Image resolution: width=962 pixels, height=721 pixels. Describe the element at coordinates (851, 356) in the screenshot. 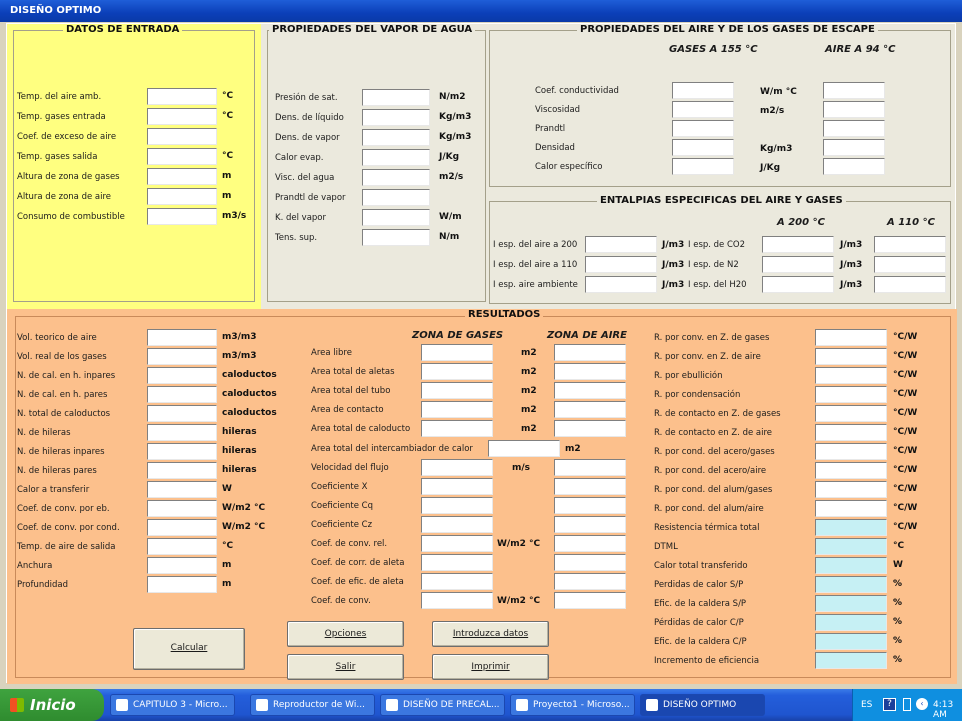

I see `res-right-1-field` at that location.